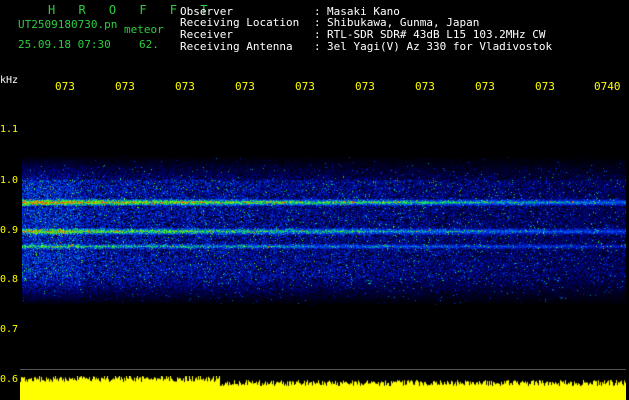  What do you see at coordinates (9, 80) in the screenshot?
I see `unit-label: kHz` at bounding box center [9, 80].